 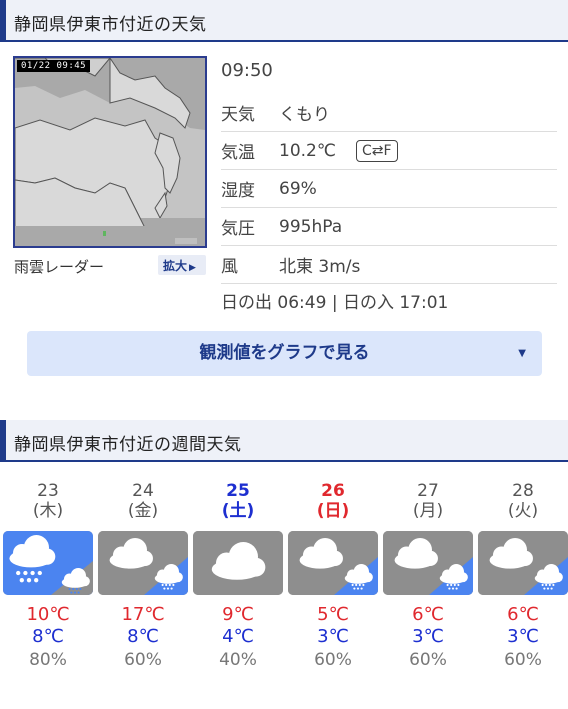 I want to click on forecast-day: 28 (火) 6℃ 3℃ 60%, so click(x=522, y=577).